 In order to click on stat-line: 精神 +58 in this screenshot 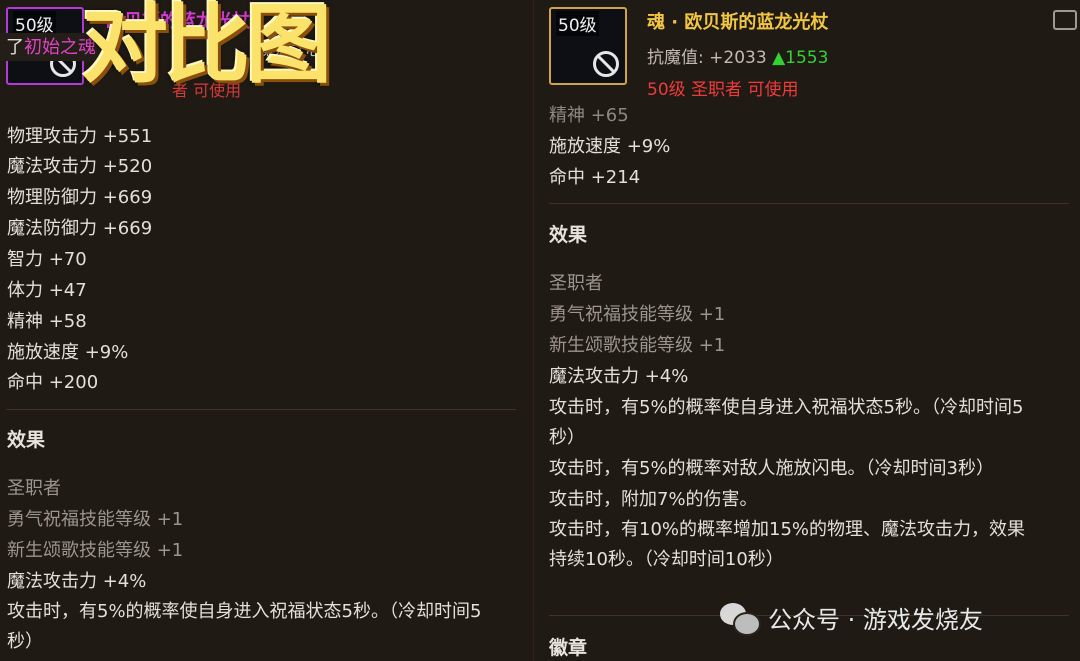, I will do `click(47, 321)`.